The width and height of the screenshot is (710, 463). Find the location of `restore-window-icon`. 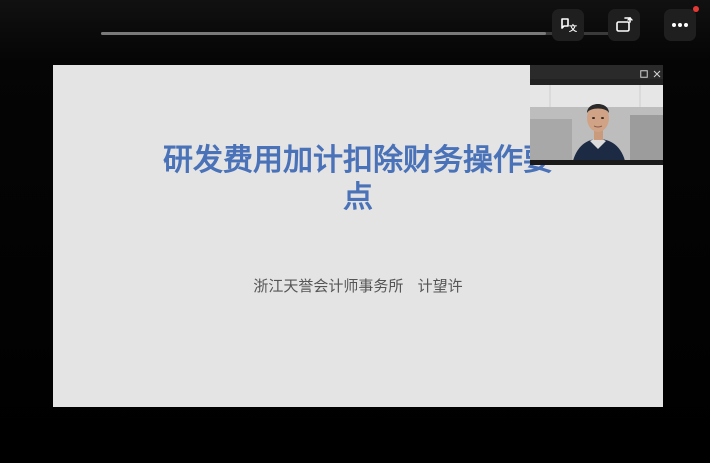

restore-window-icon is located at coordinates (644, 73).